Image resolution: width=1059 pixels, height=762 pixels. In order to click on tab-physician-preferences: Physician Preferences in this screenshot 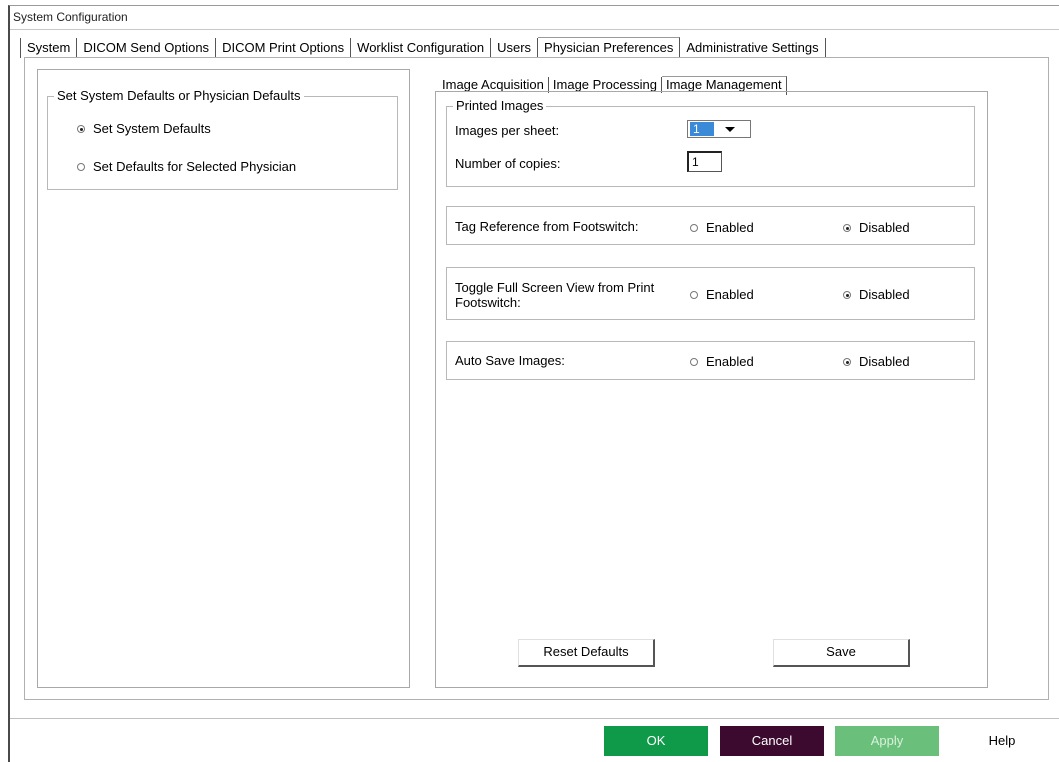, I will do `click(609, 47)`.